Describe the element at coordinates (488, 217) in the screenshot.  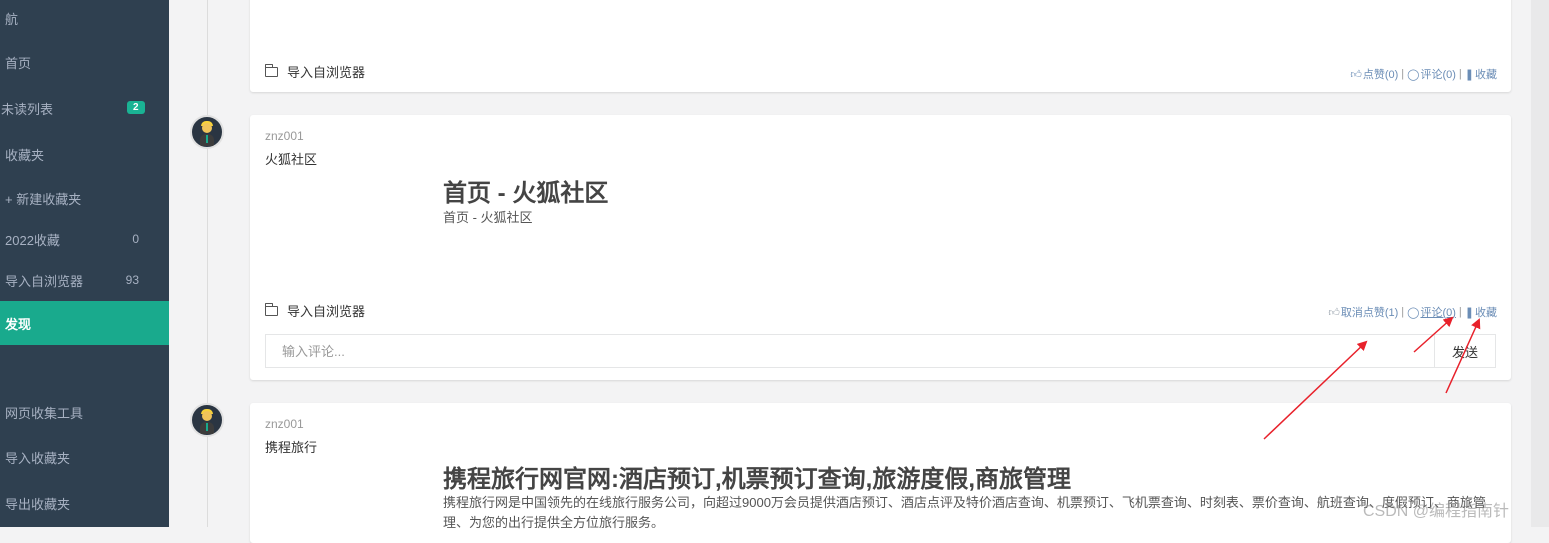
I see `bookmark-description: 首页 - 火狐社区` at that location.